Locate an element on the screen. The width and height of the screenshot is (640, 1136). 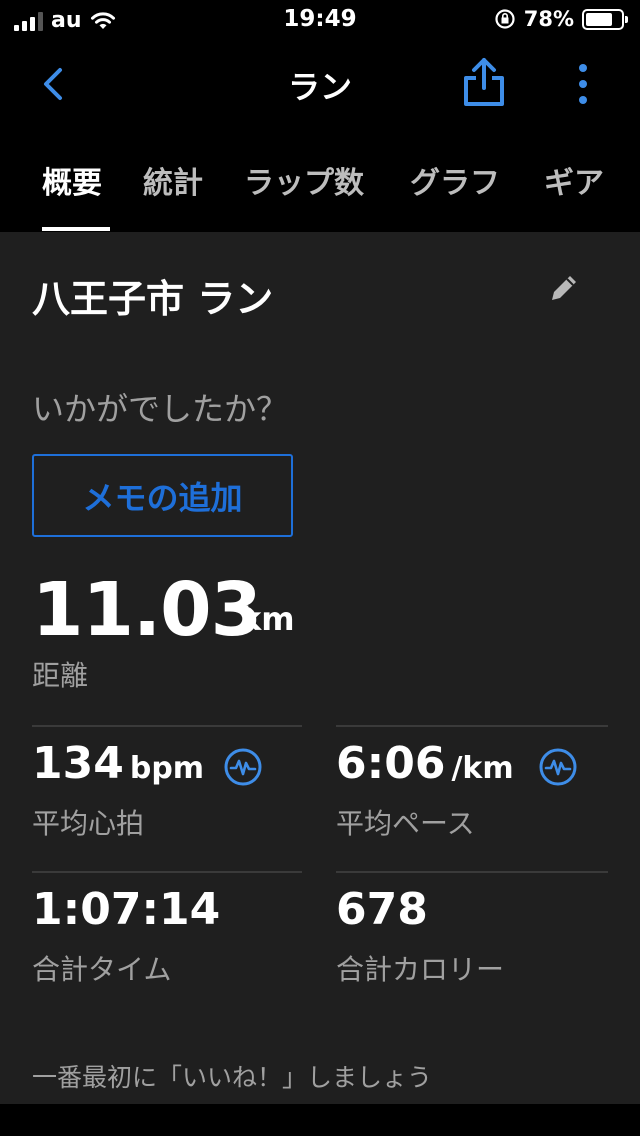
chevron-left-icon is located at coordinates (53, 84).